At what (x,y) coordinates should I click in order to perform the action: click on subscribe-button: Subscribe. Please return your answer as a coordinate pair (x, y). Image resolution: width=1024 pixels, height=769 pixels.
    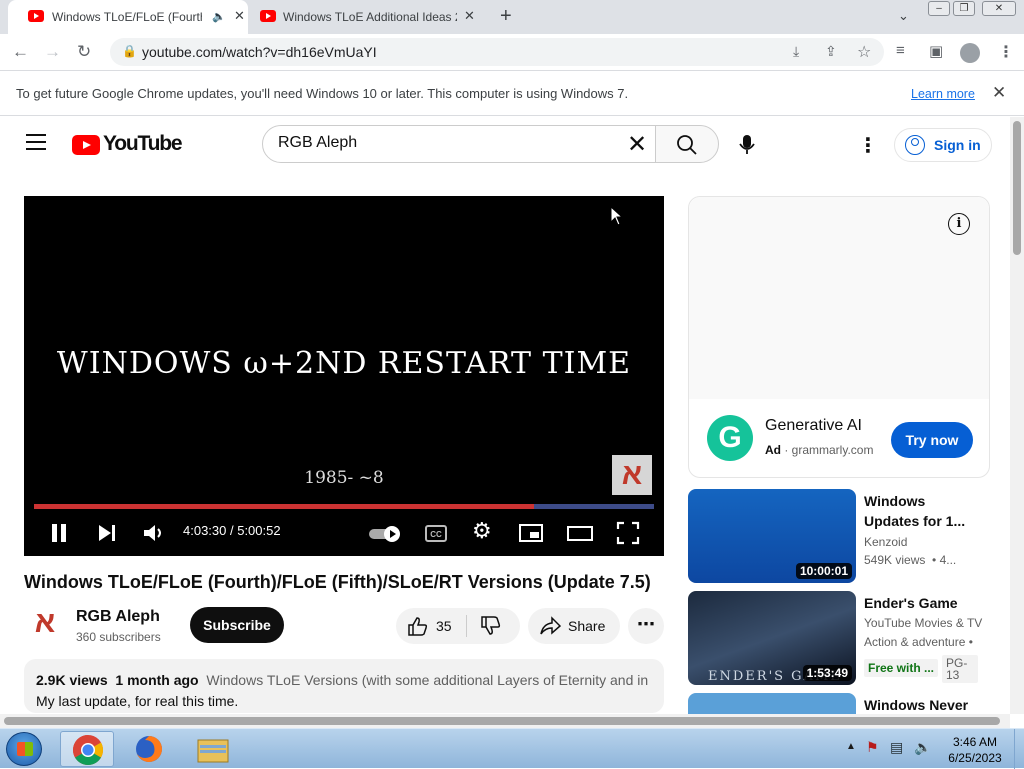
    Looking at the image, I should click on (237, 625).